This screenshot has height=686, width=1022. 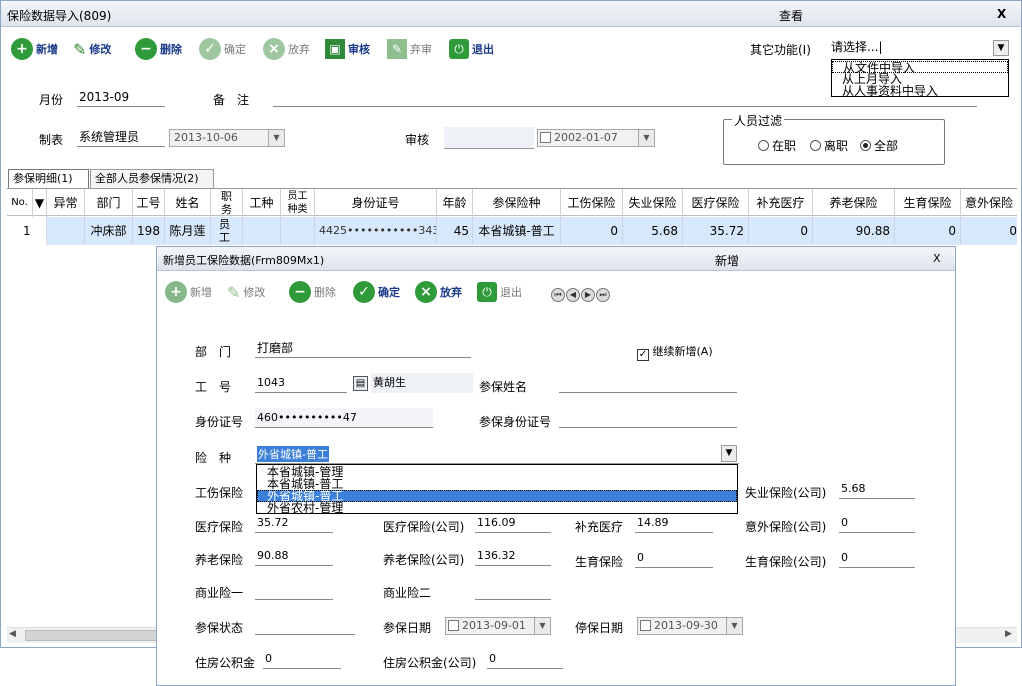 I want to click on idno-field: 460••••••••••47, so click(x=344, y=418).